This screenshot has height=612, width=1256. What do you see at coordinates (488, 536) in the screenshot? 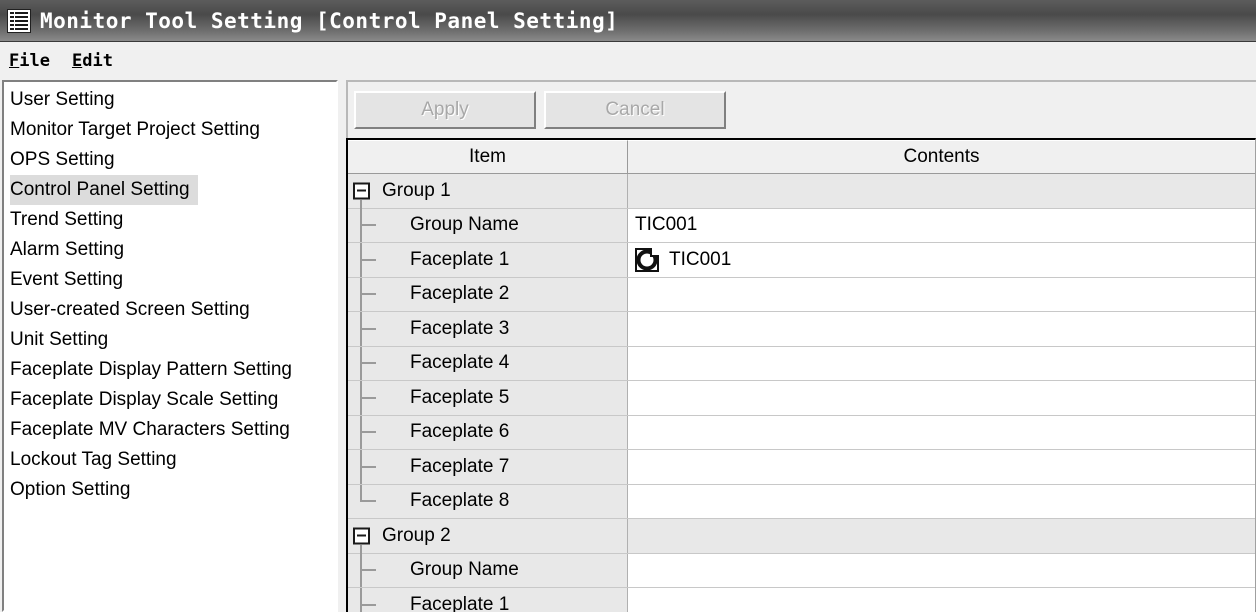
I see `cell-item: Group 2` at bounding box center [488, 536].